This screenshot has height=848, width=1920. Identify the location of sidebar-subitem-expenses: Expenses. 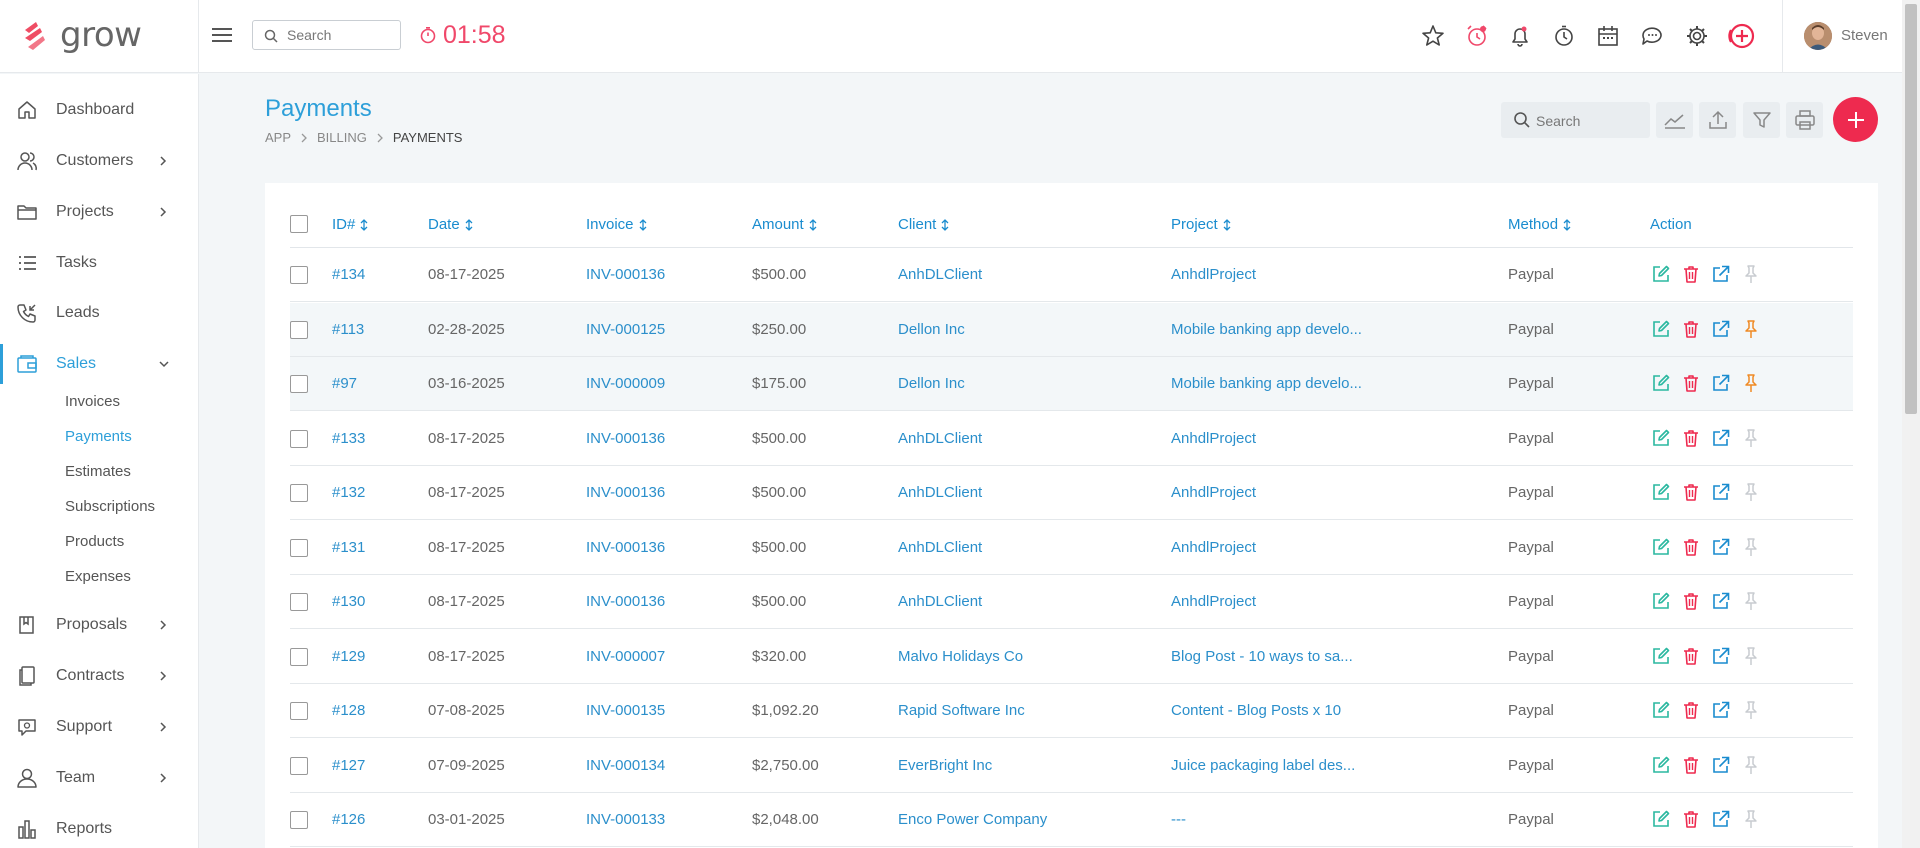
(98, 576).